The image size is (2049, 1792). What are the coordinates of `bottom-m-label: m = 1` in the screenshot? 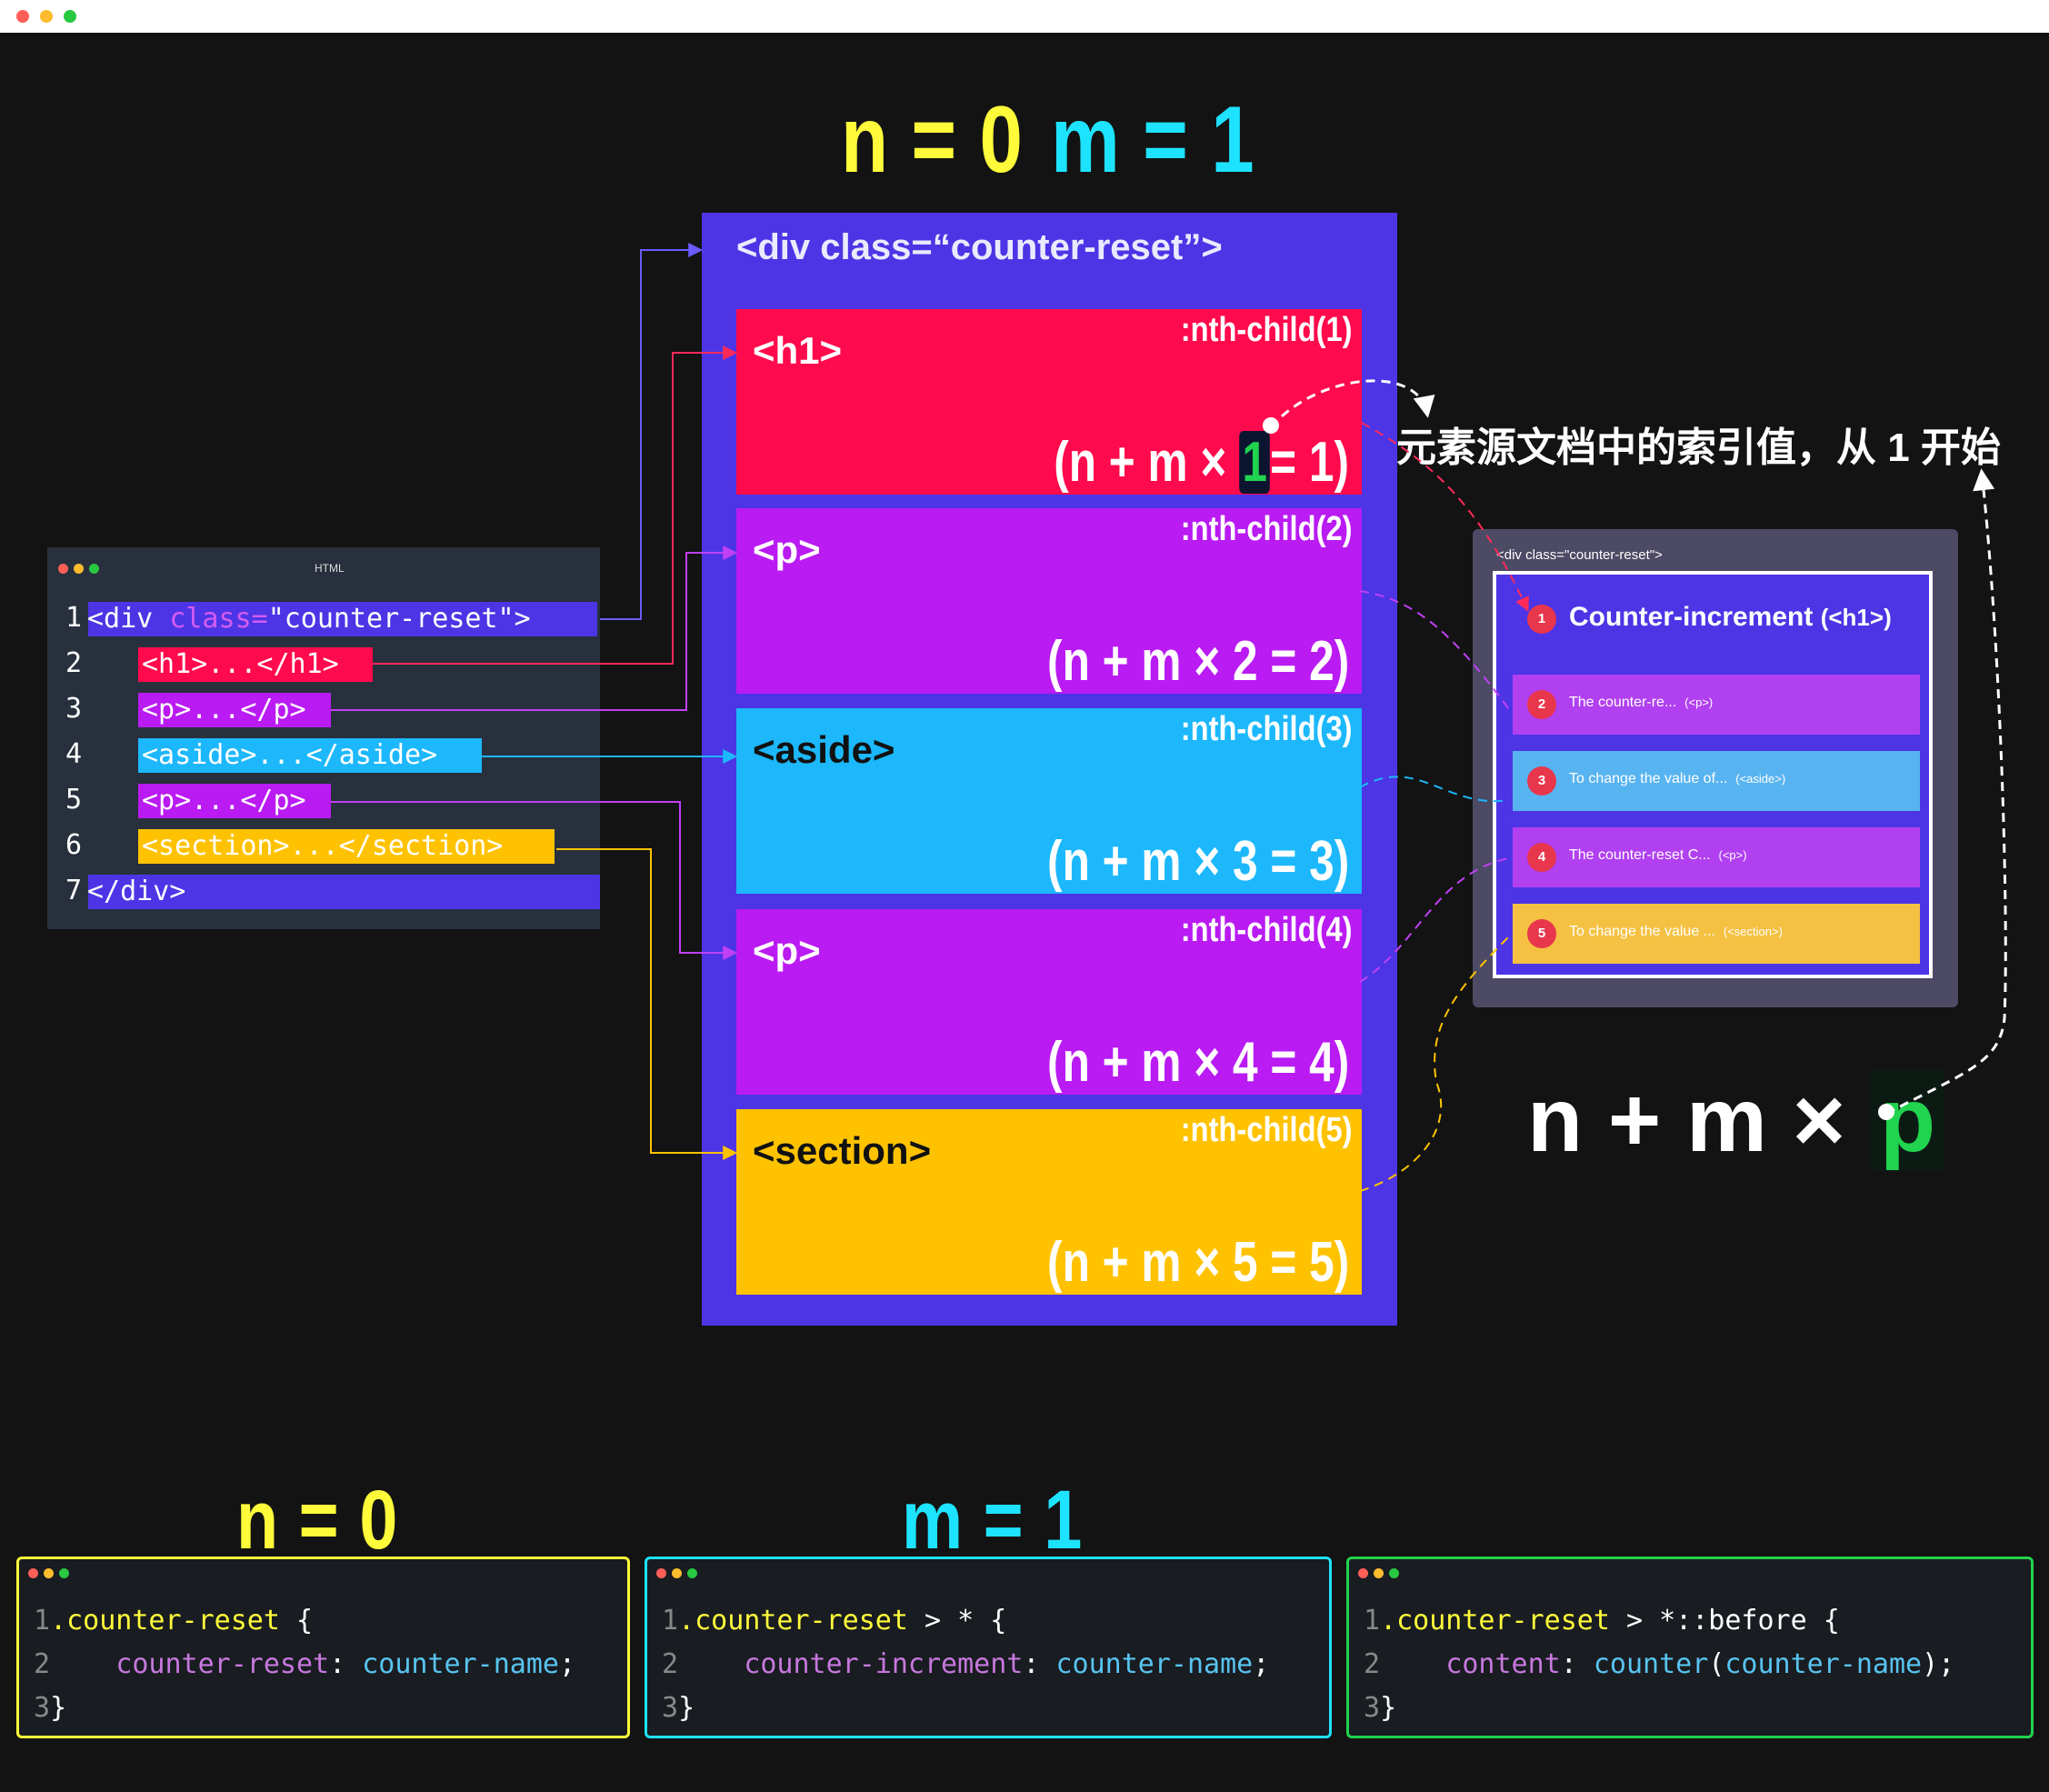 It's located at (993, 1520).